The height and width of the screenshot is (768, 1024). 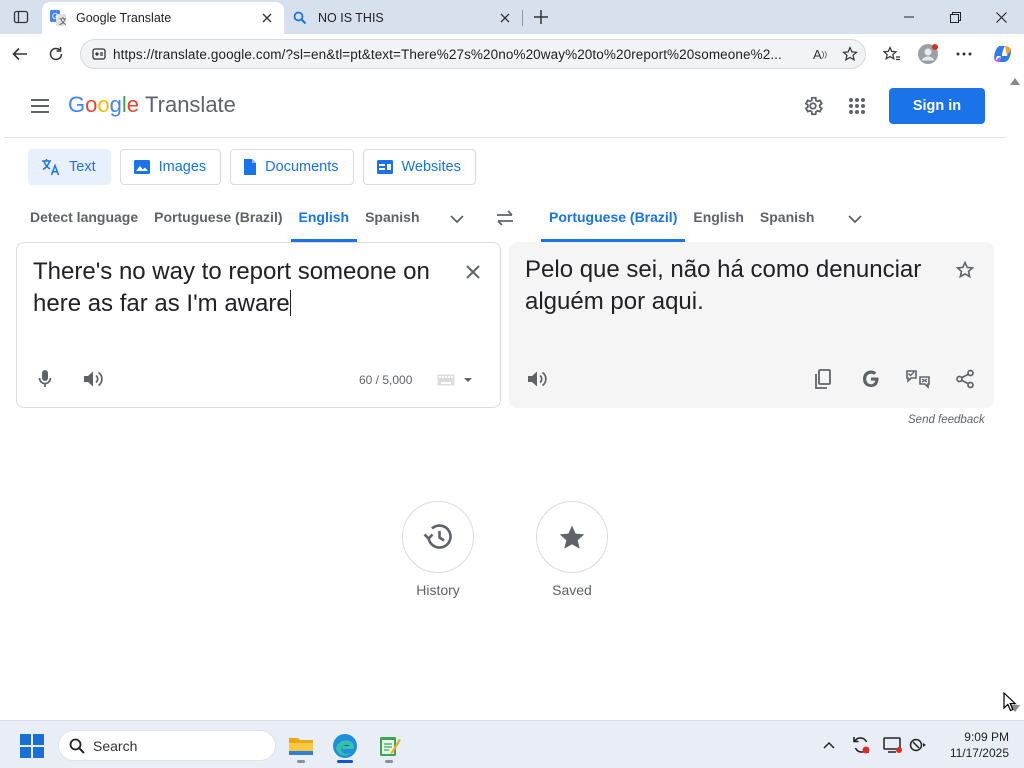 I want to click on star-icon, so click(x=572, y=537).